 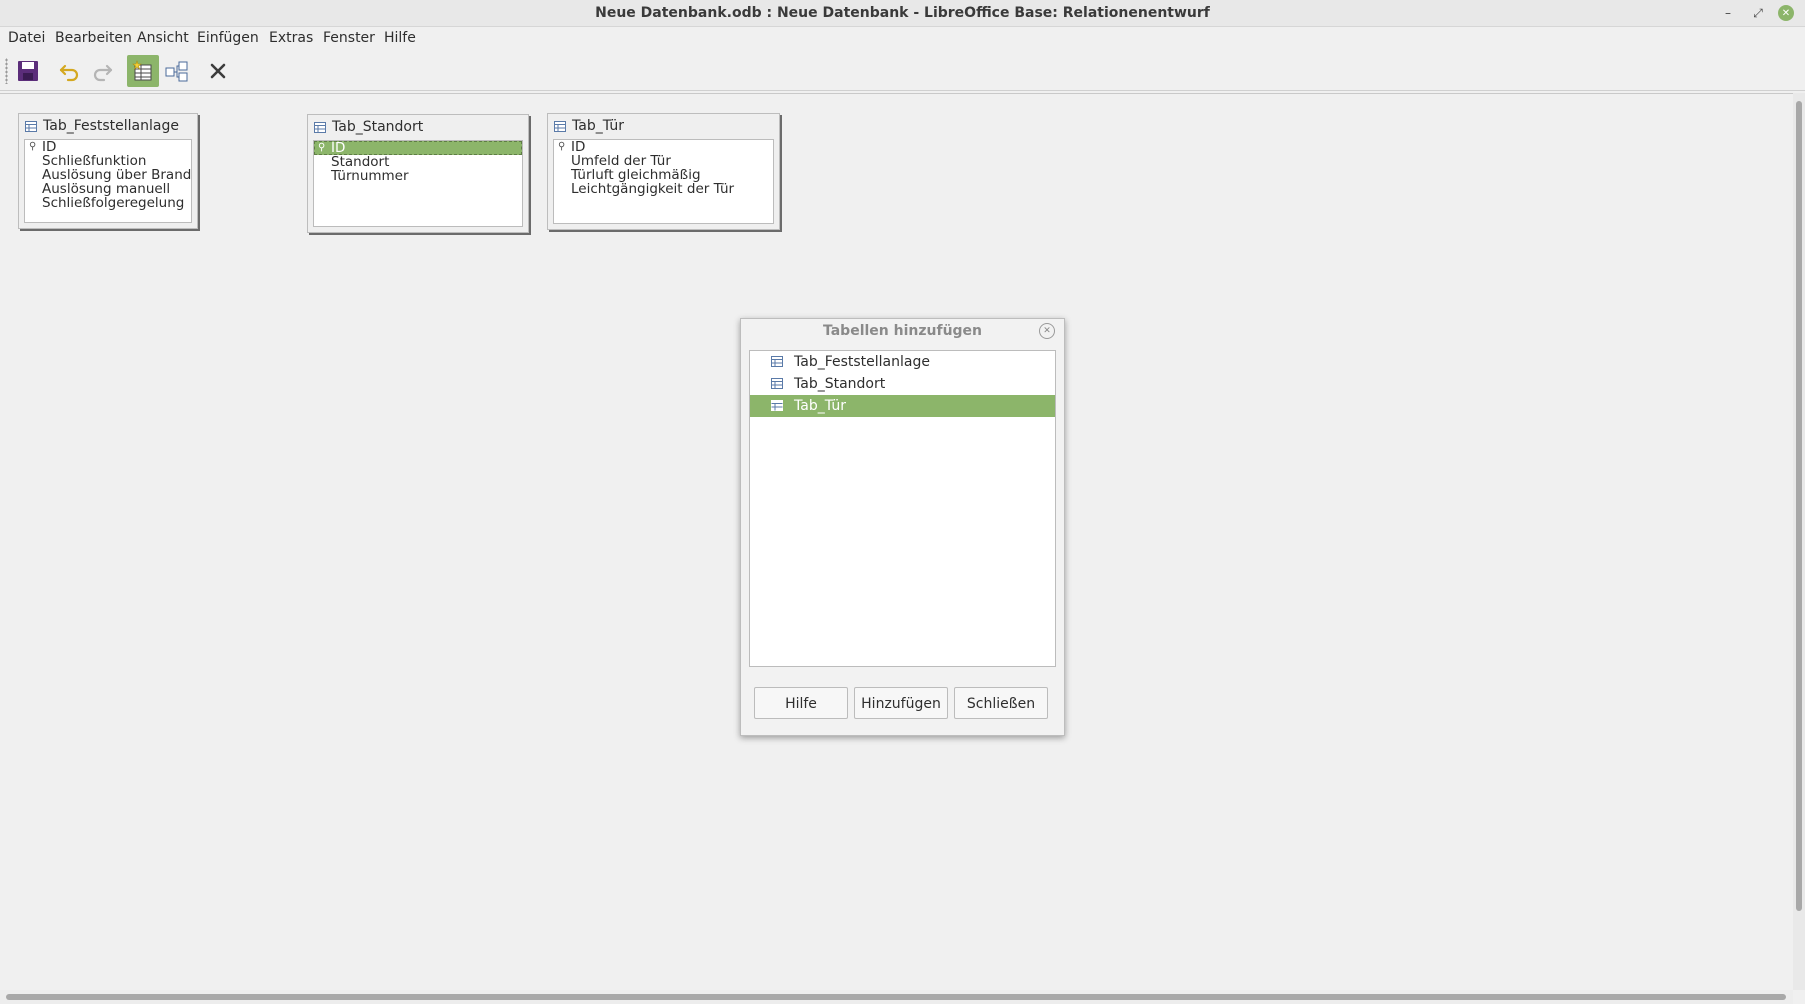 I want to click on help-button: Hilfe, so click(x=801, y=703).